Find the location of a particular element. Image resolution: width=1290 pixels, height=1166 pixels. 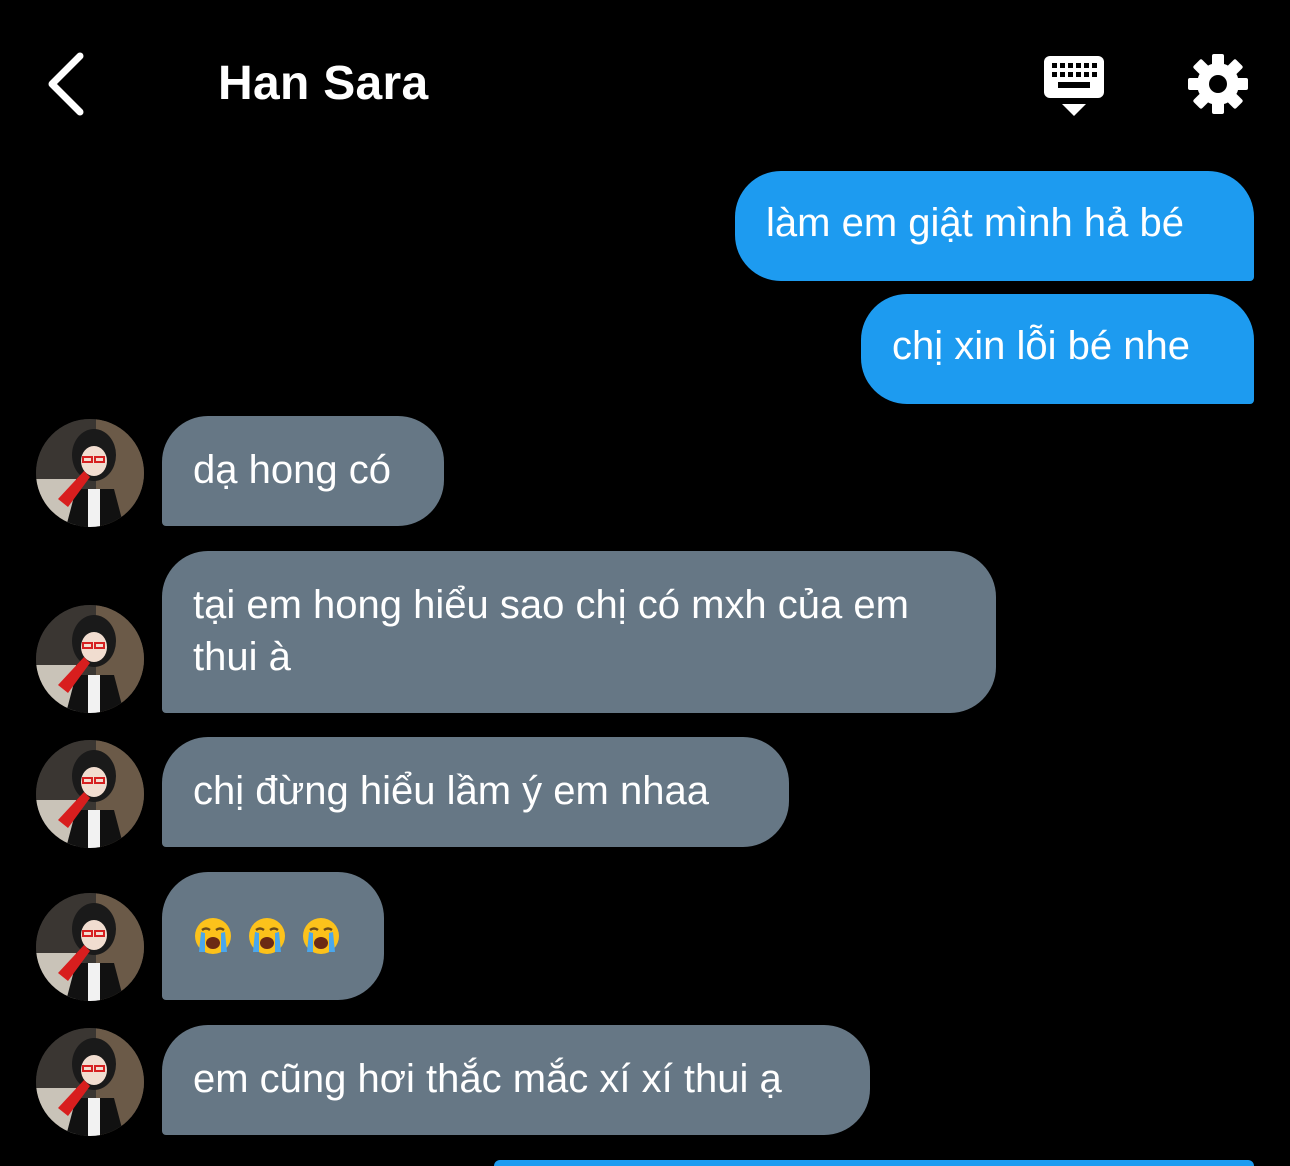

back-button is located at coordinates (70, 84).